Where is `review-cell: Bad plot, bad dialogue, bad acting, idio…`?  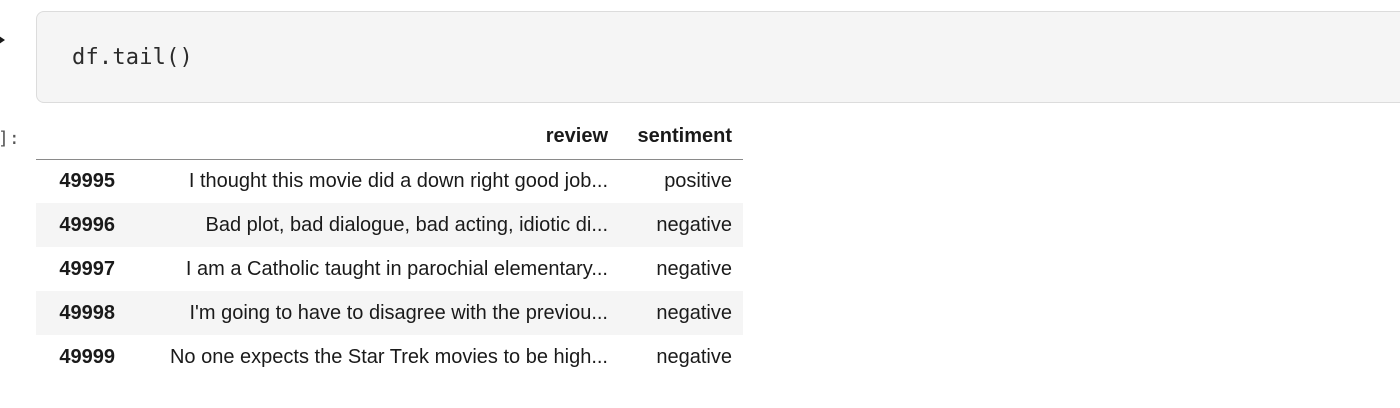 review-cell: Bad plot, bad dialogue, bad acting, idio… is located at coordinates (407, 224).